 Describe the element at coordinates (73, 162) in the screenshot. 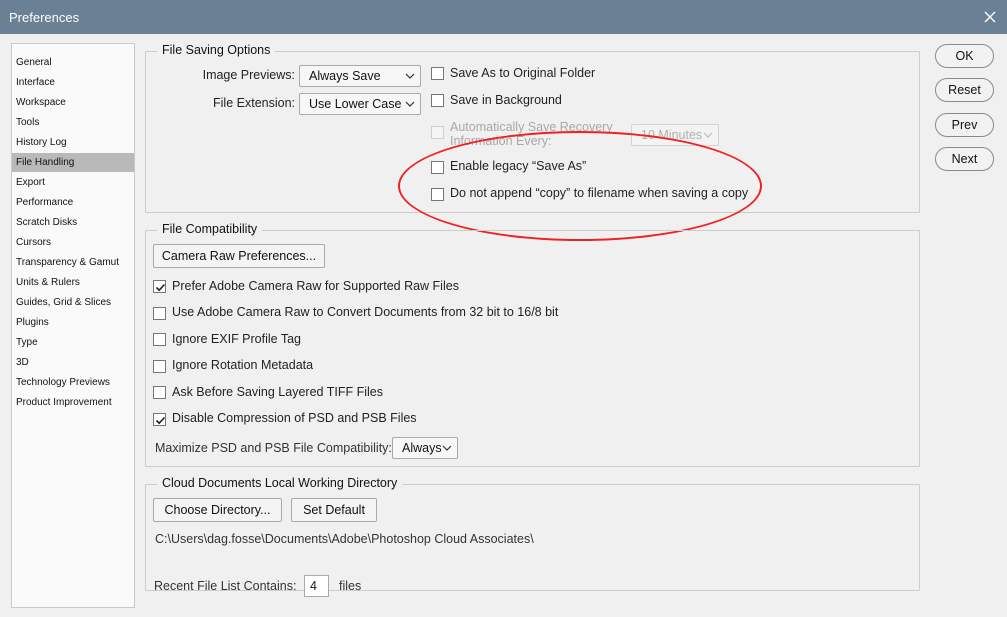

I see `sidebar-item-file-handling: File Handling` at that location.